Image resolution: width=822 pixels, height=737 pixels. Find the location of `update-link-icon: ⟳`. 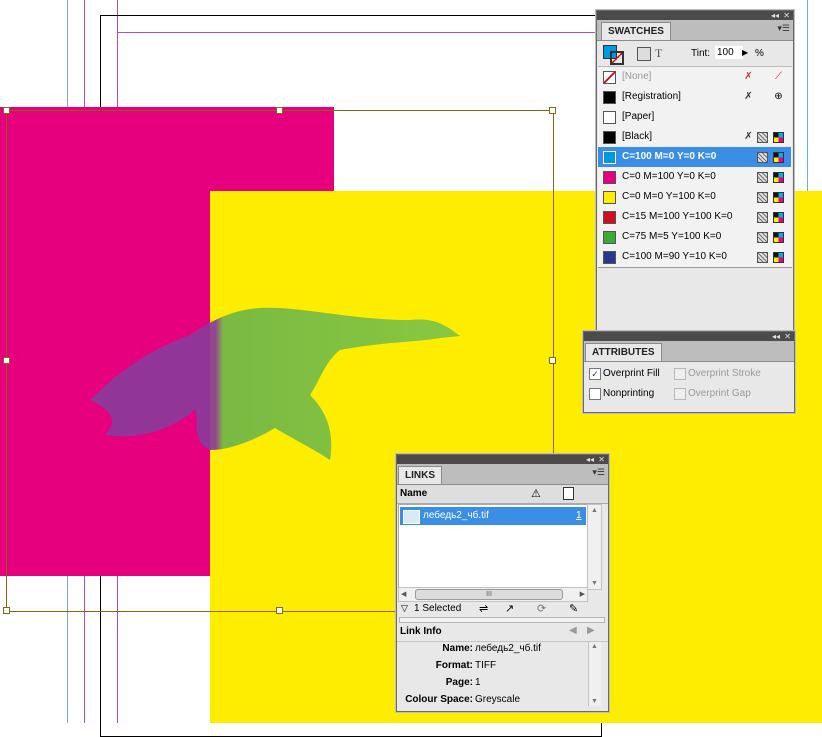

update-link-icon: ⟳ is located at coordinates (541, 608).